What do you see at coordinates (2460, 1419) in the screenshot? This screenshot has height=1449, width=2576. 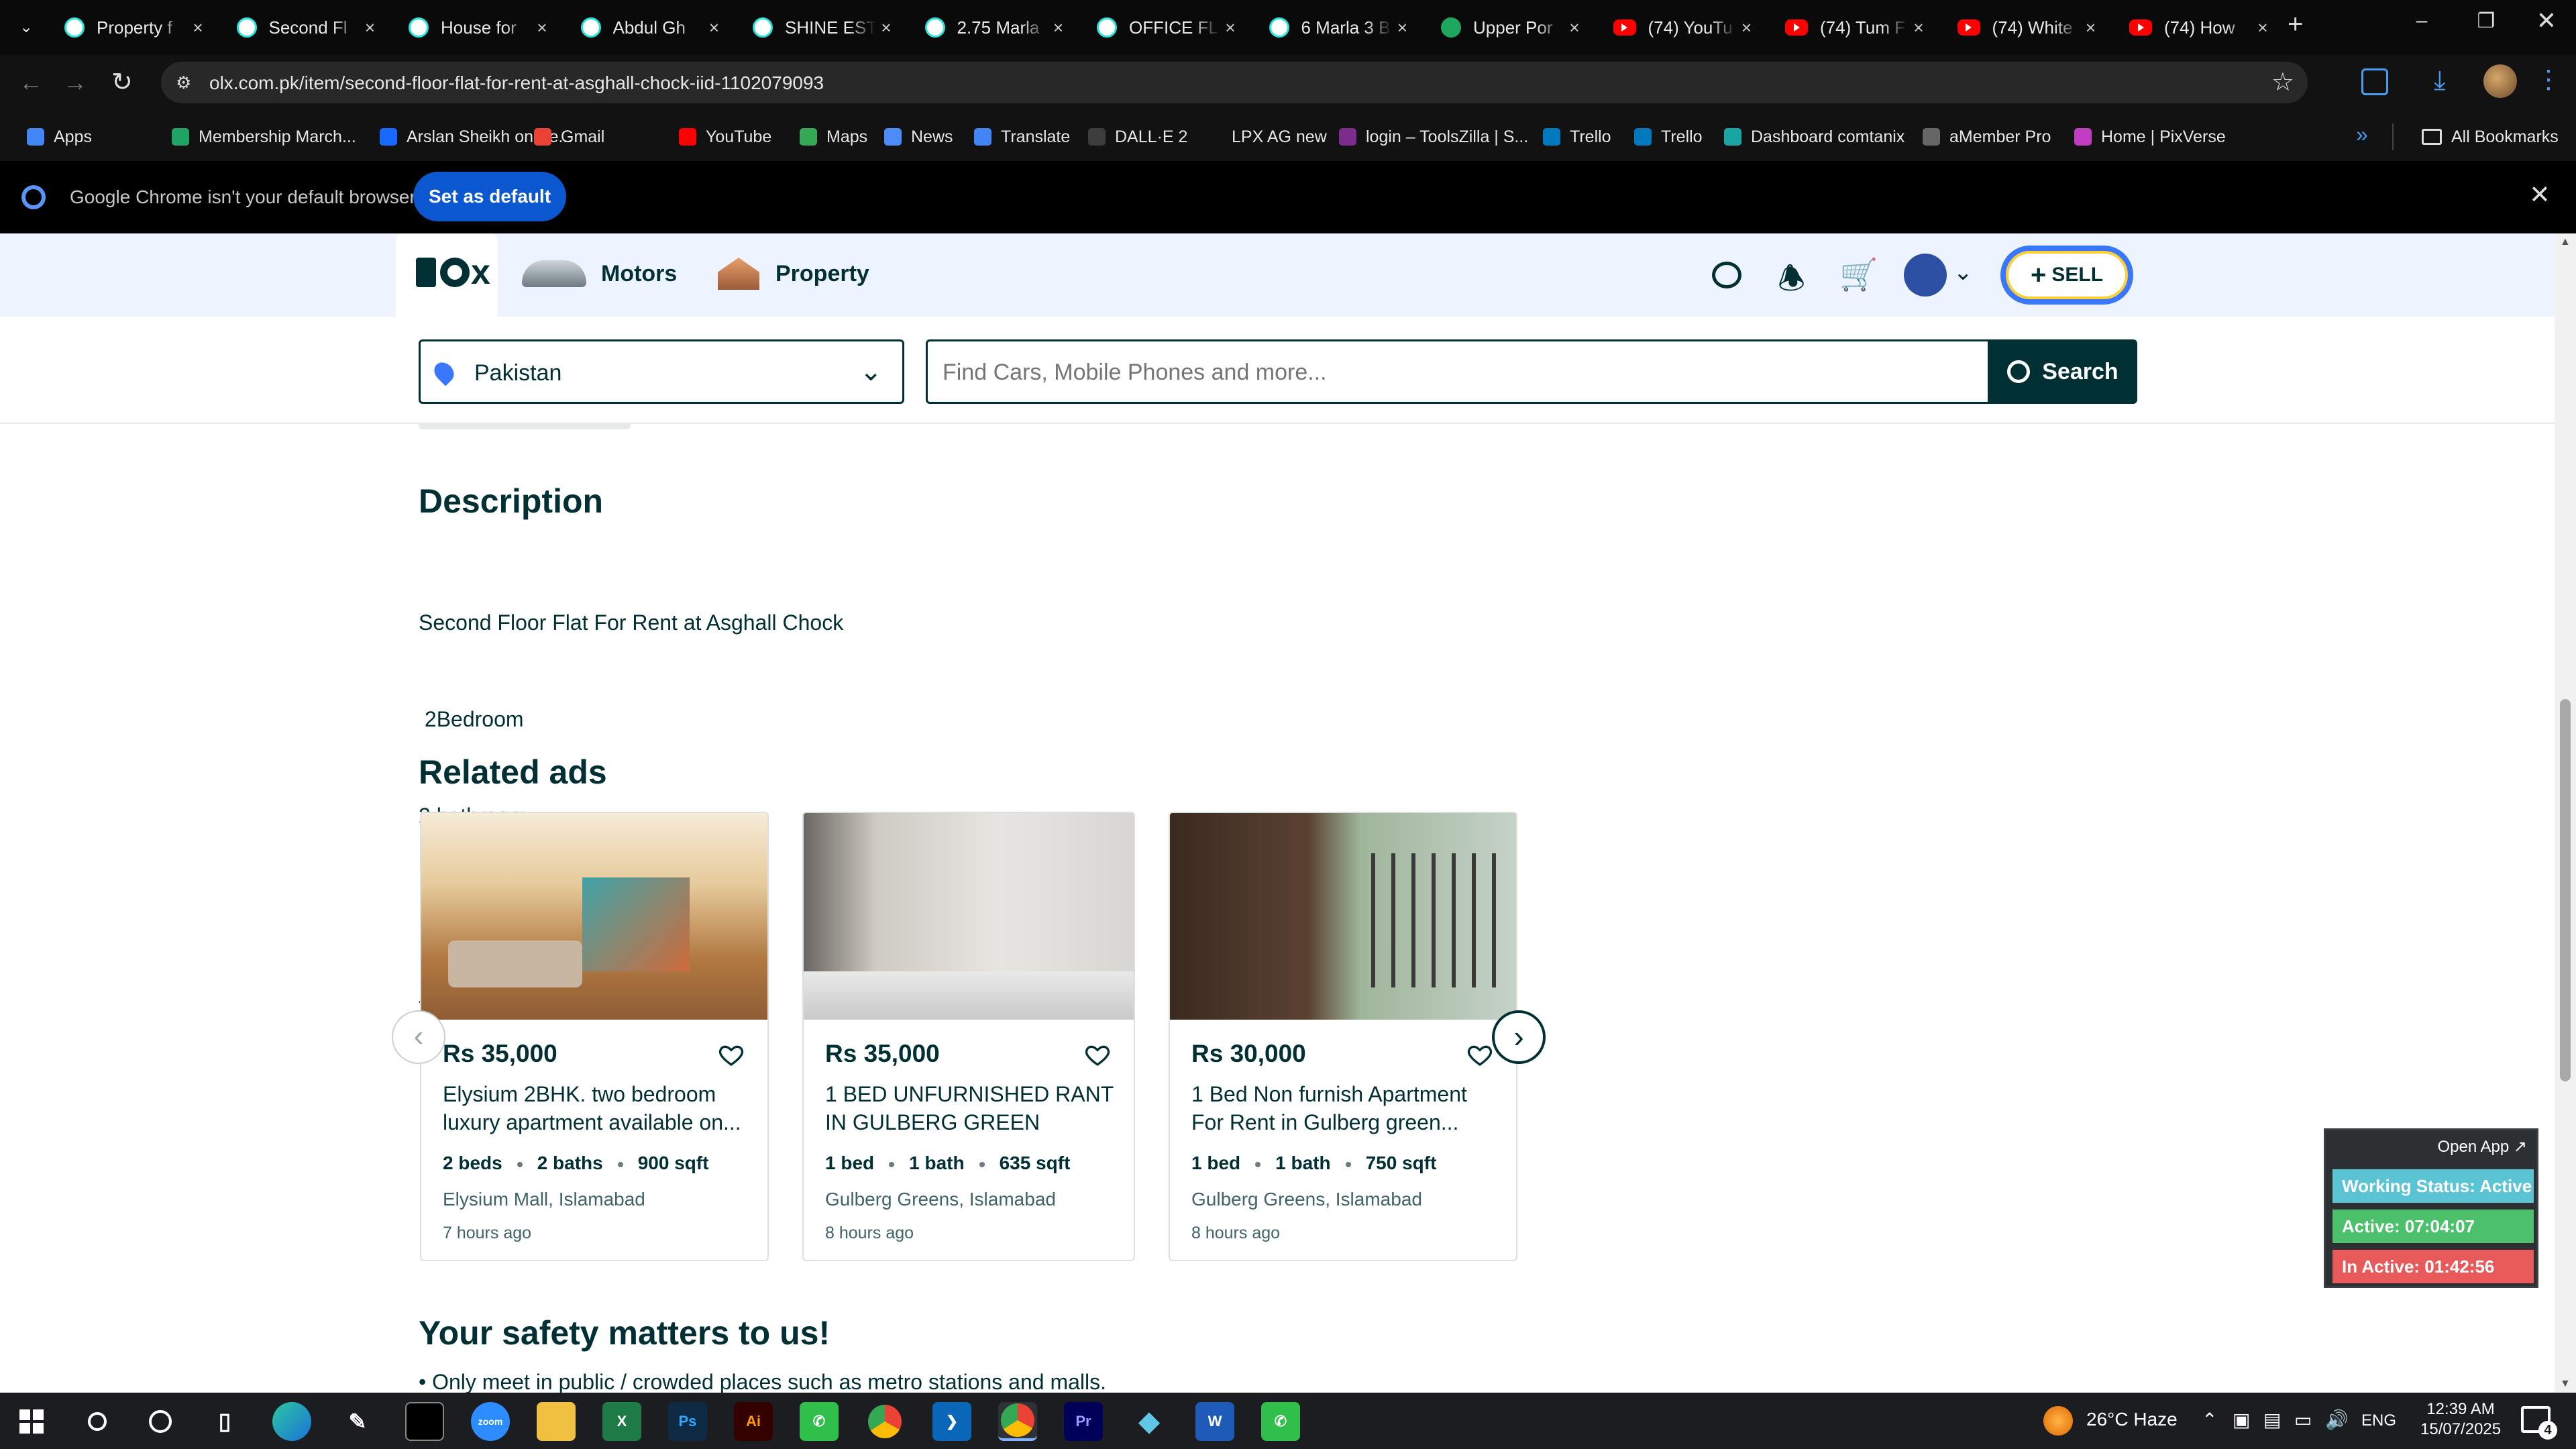 I see `clock: 12:39 AM 15/07/2025` at bounding box center [2460, 1419].